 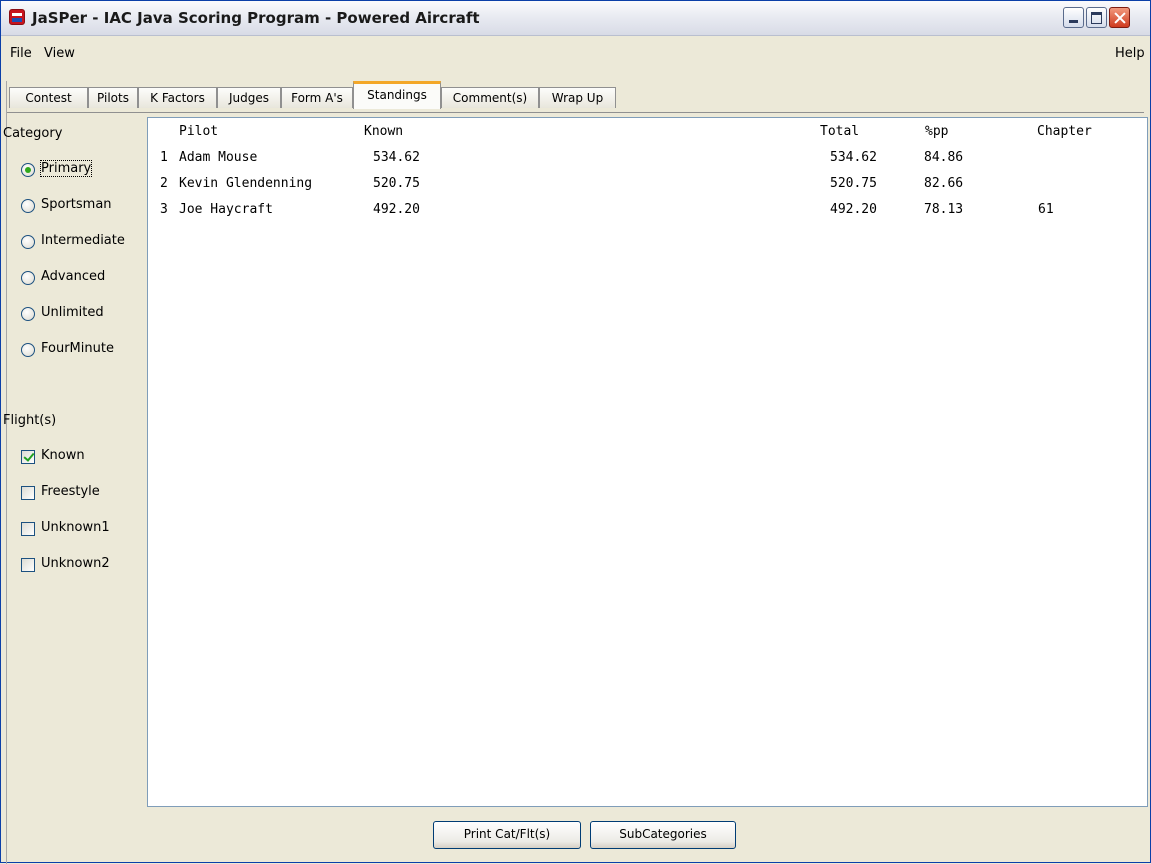 What do you see at coordinates (70, 491) in the screenshot?
I see `option-label: Freestyle` at bounding box center [70, 491].